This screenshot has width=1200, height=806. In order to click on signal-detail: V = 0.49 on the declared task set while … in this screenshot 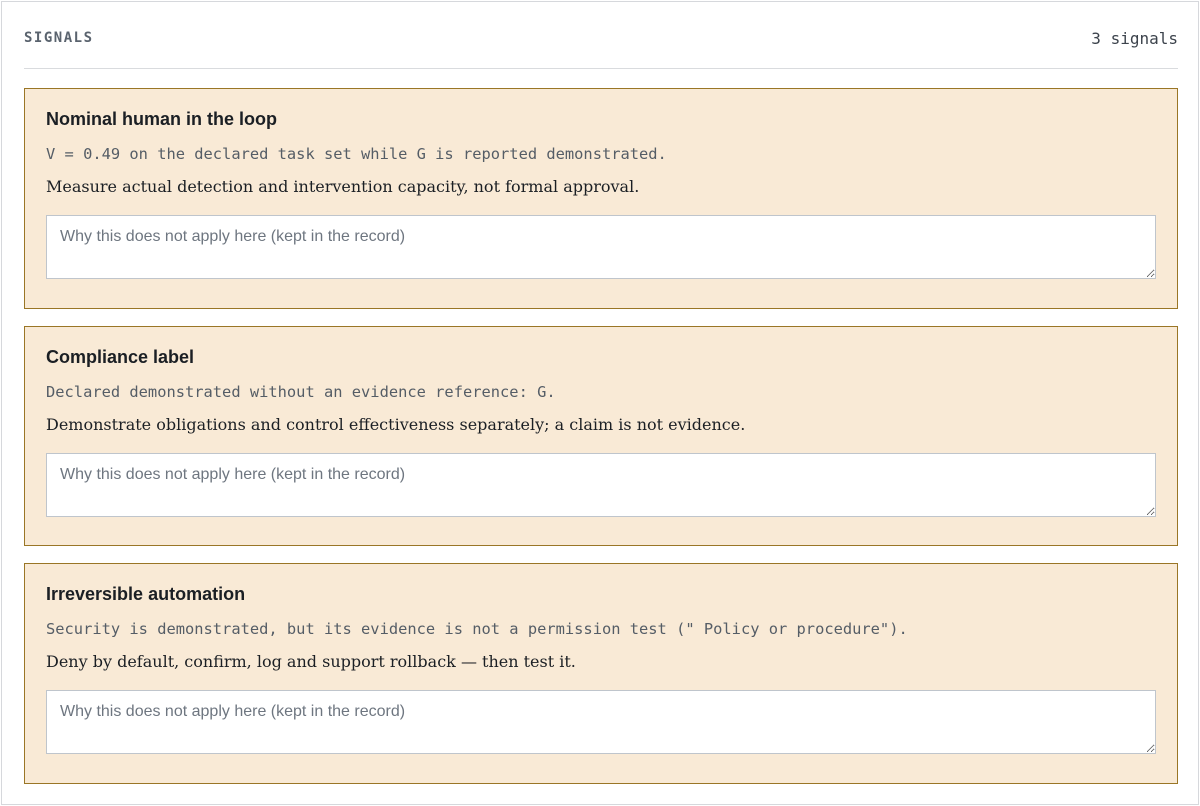, I will do `click(356, 154)`.